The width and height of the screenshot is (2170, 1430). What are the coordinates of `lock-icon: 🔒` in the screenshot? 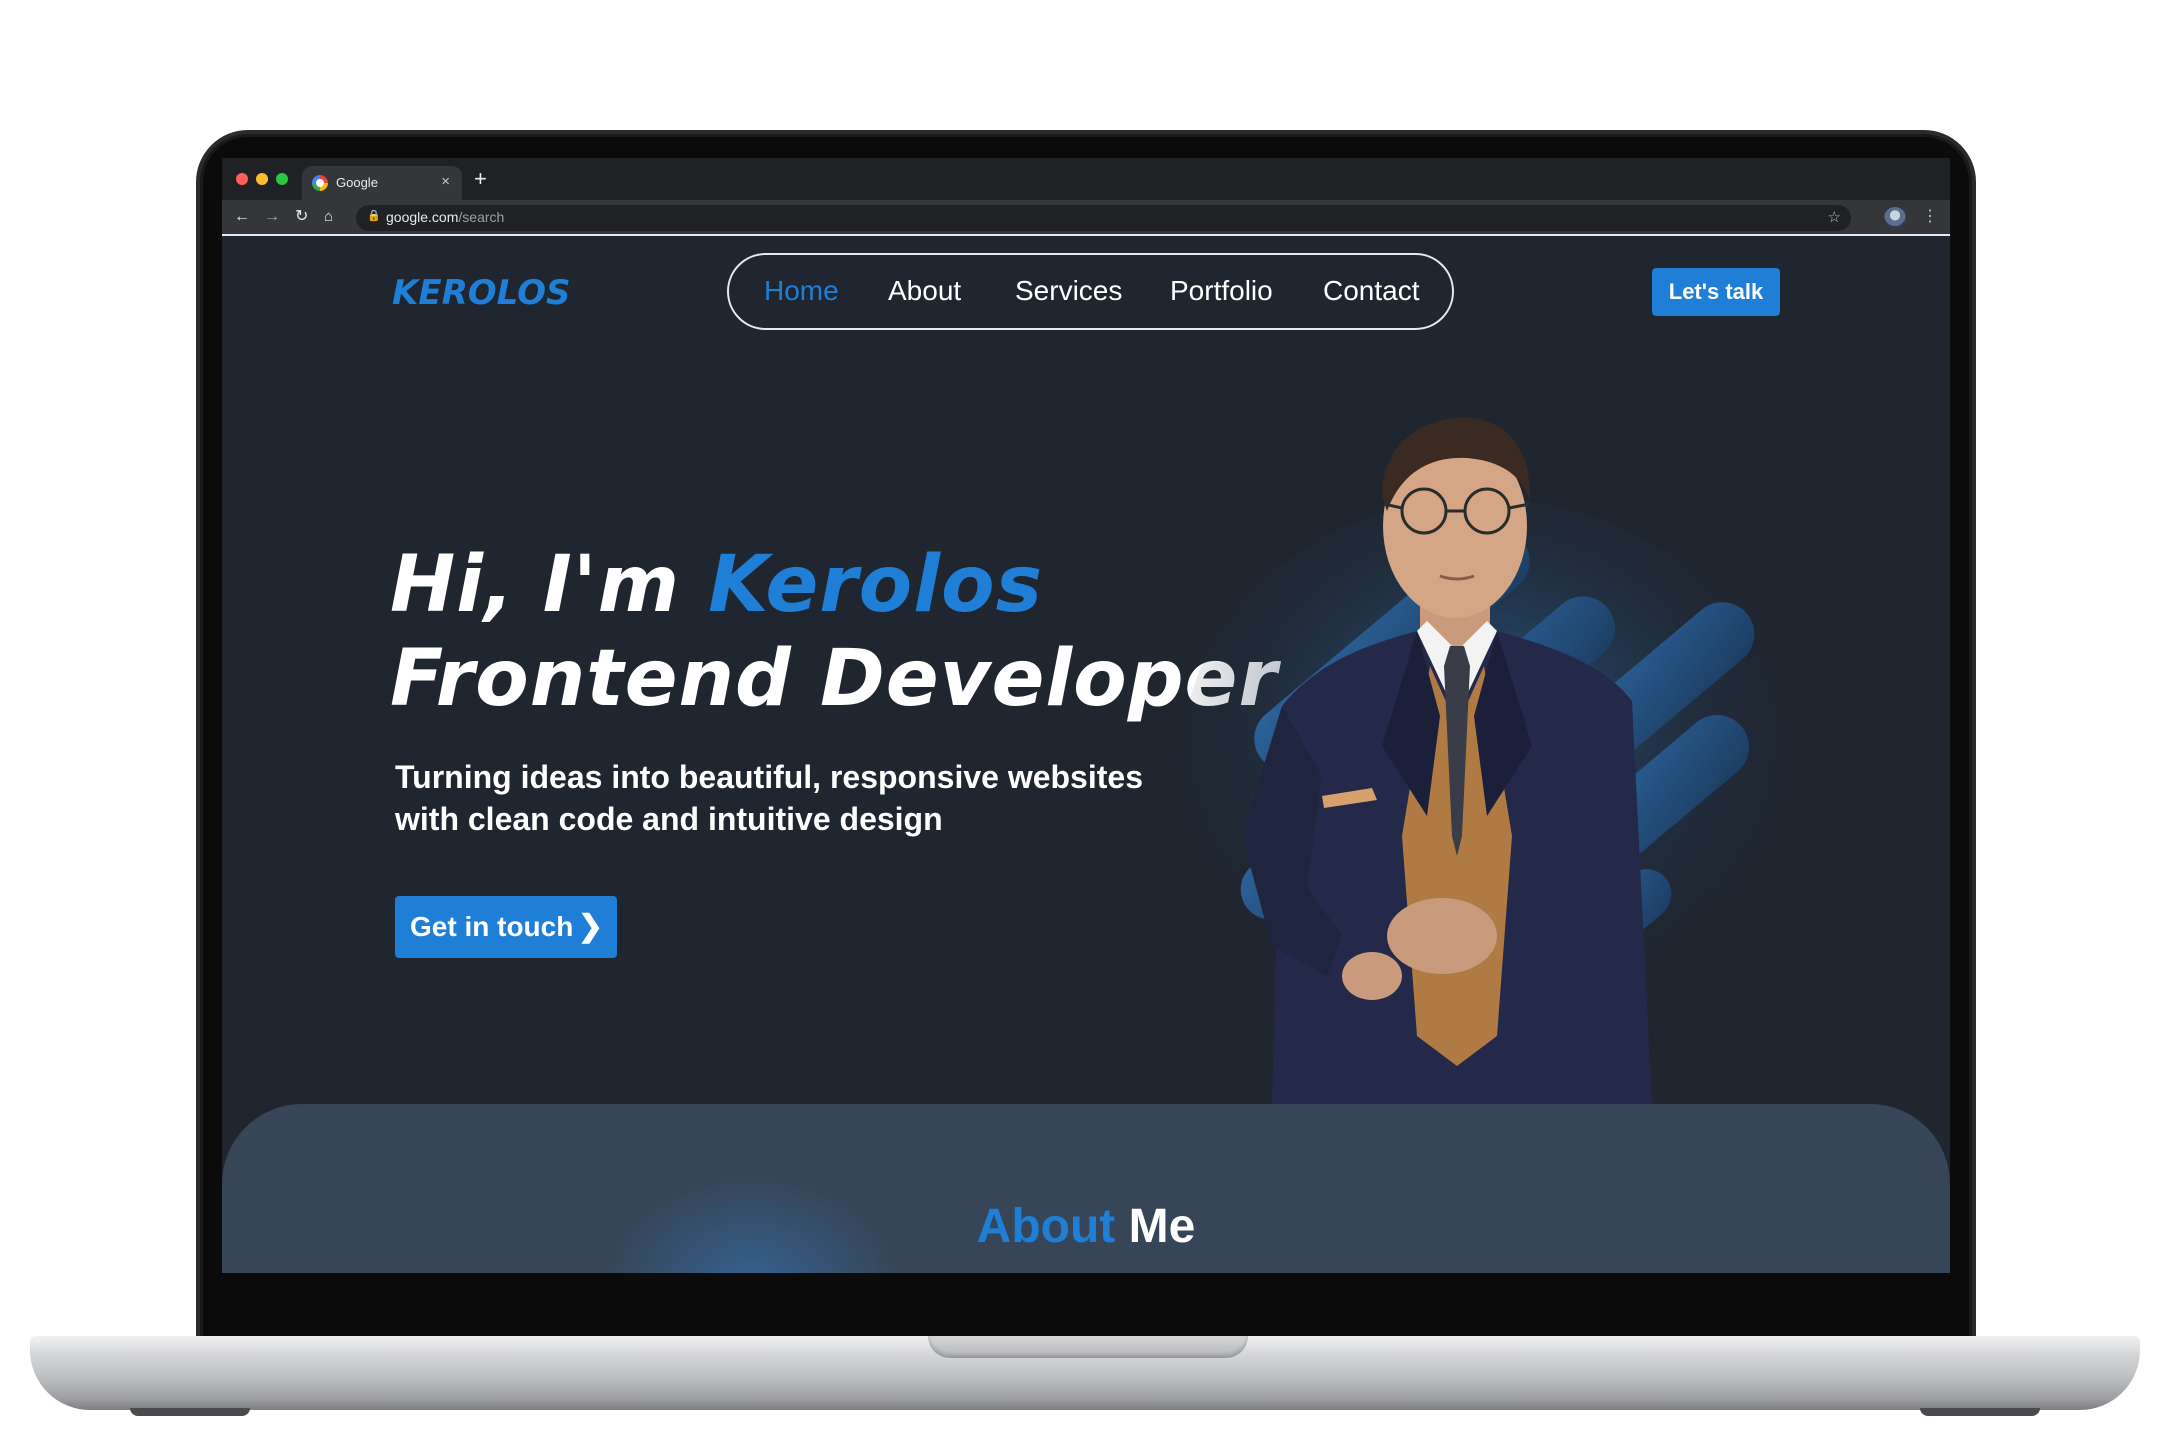 It's located at (374, 216).